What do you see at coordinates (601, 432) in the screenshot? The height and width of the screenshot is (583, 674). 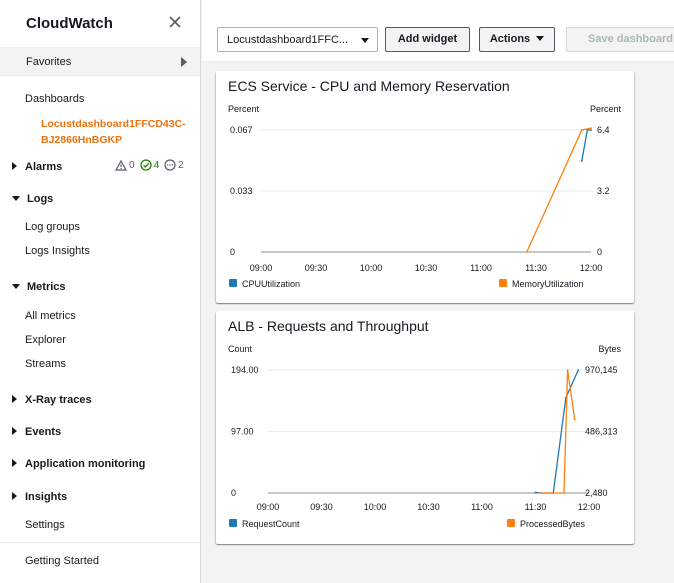 I see `y-tick-right: 486,313` at bounding box center [601, 432].